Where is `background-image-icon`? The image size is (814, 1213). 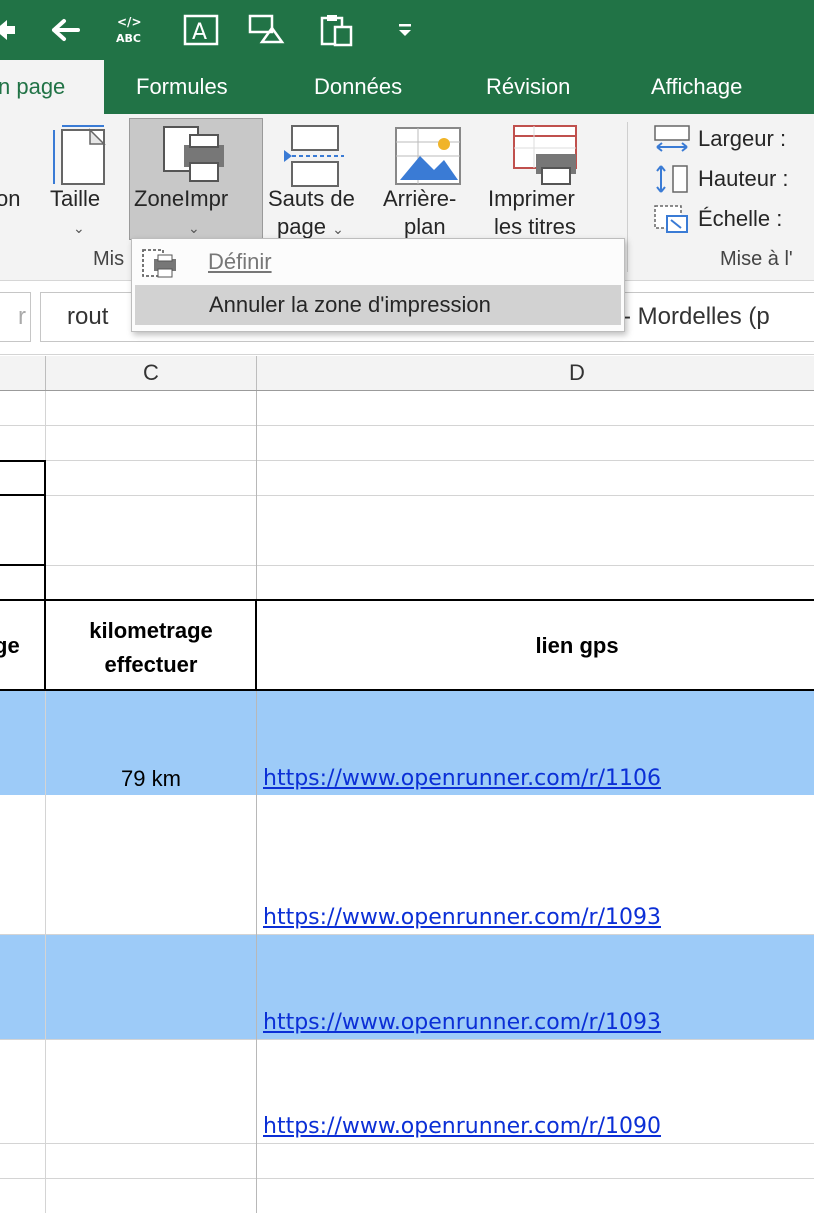 background-image-icon is located at coordinates (428, 159).